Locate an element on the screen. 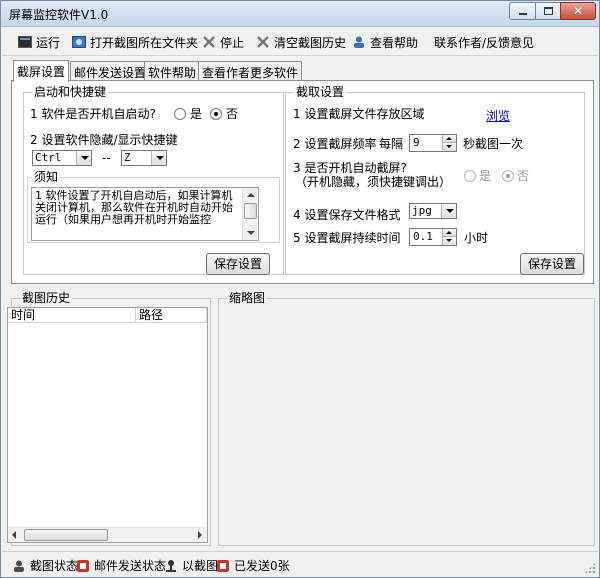 The width and height of the screenshot is (600, 578). autostart-yes-label: 是 is located at coordinates (196, 114).